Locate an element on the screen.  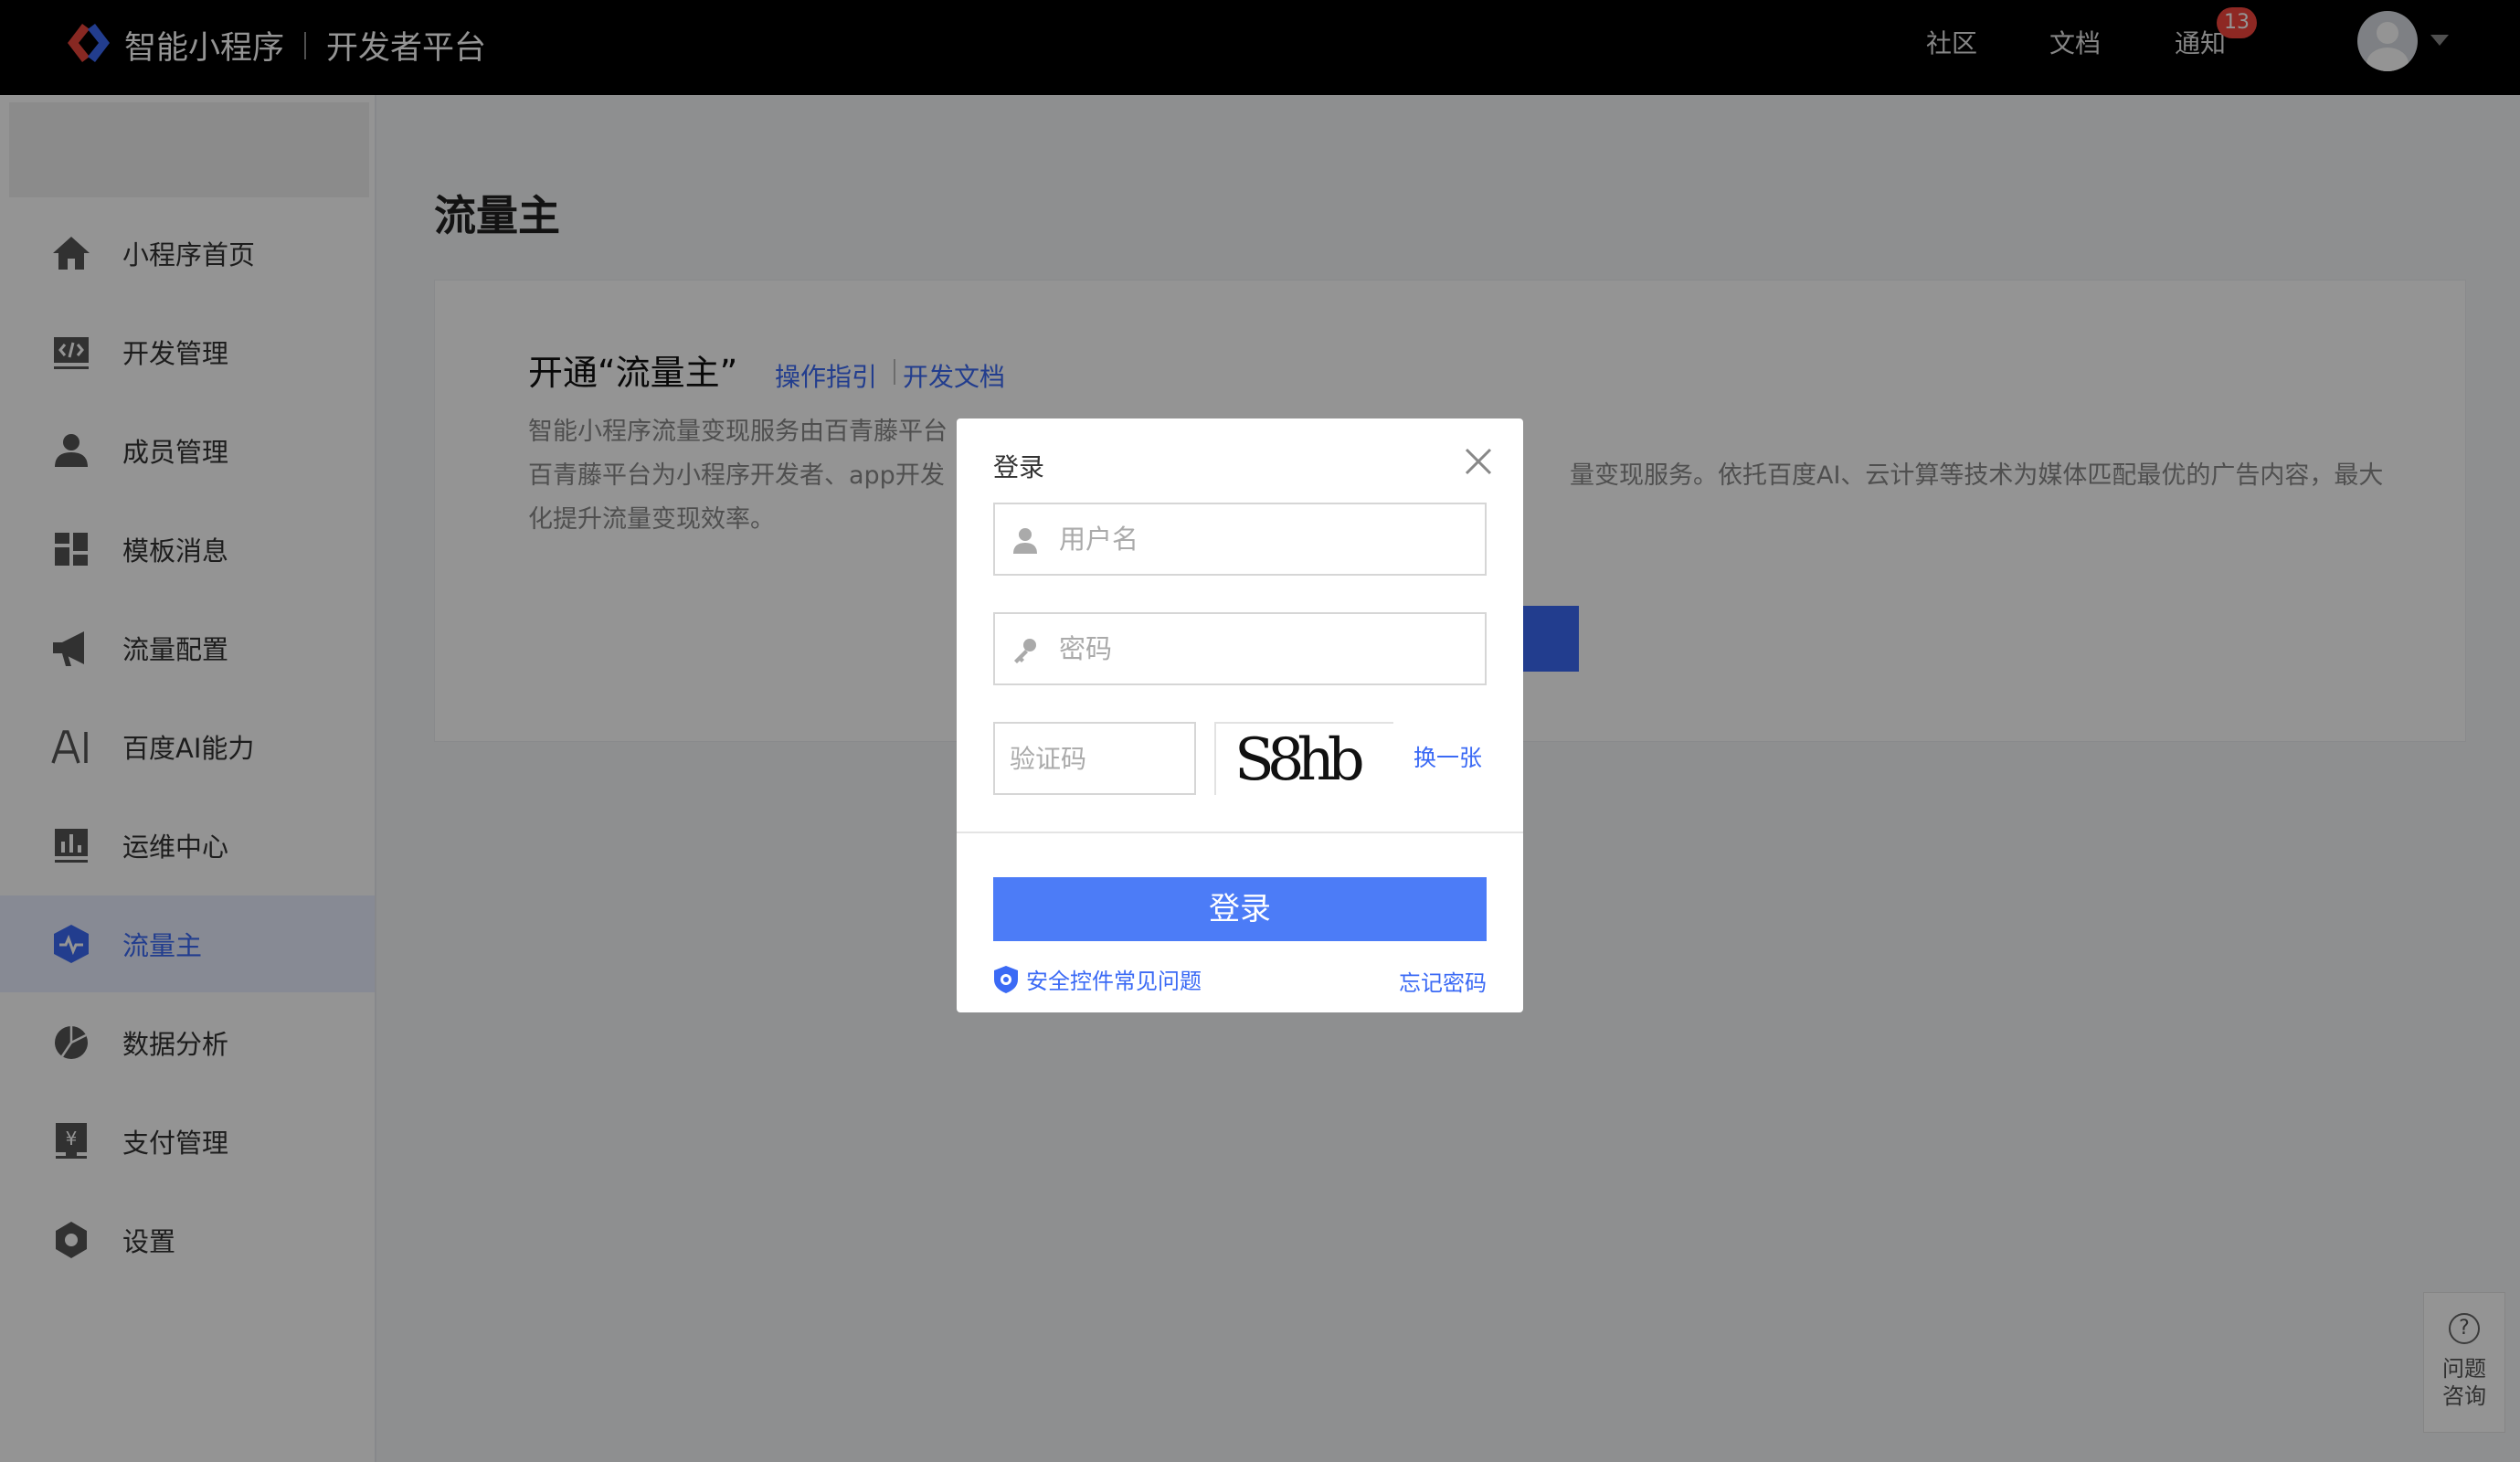
divider is located at coordinates (1240, 832).